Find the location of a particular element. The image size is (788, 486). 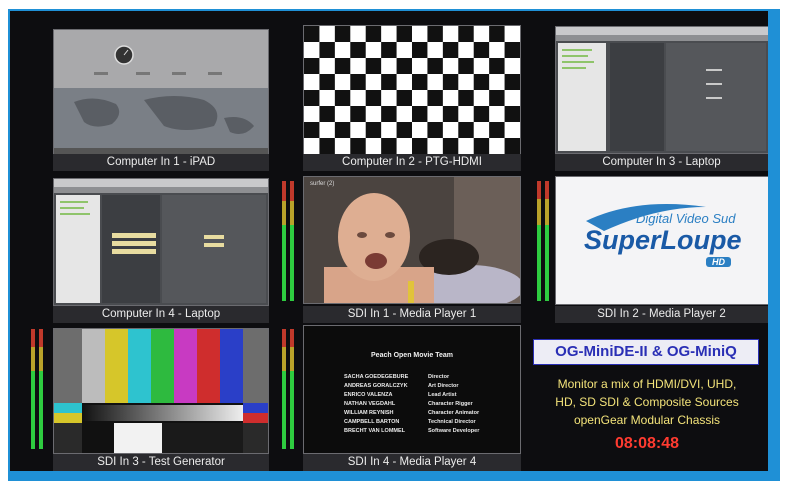

media-caption: surfer (2) is located at coordinates (322, 184).